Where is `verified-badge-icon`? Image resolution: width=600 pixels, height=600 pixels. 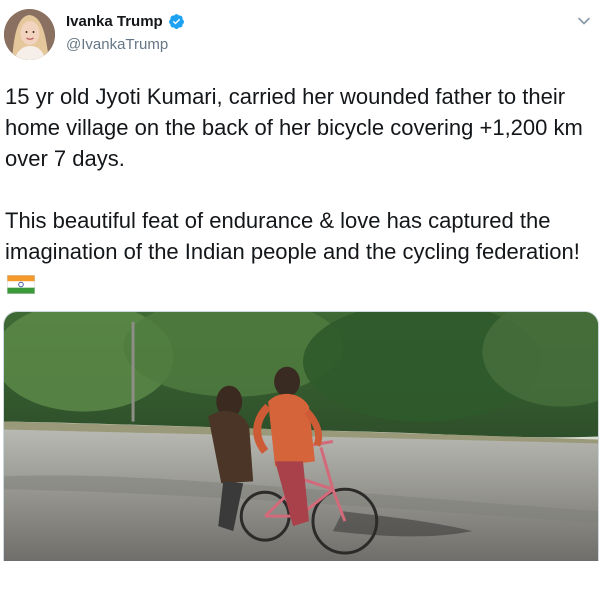
verified-badge-icon is located at coordinates (176, 21).